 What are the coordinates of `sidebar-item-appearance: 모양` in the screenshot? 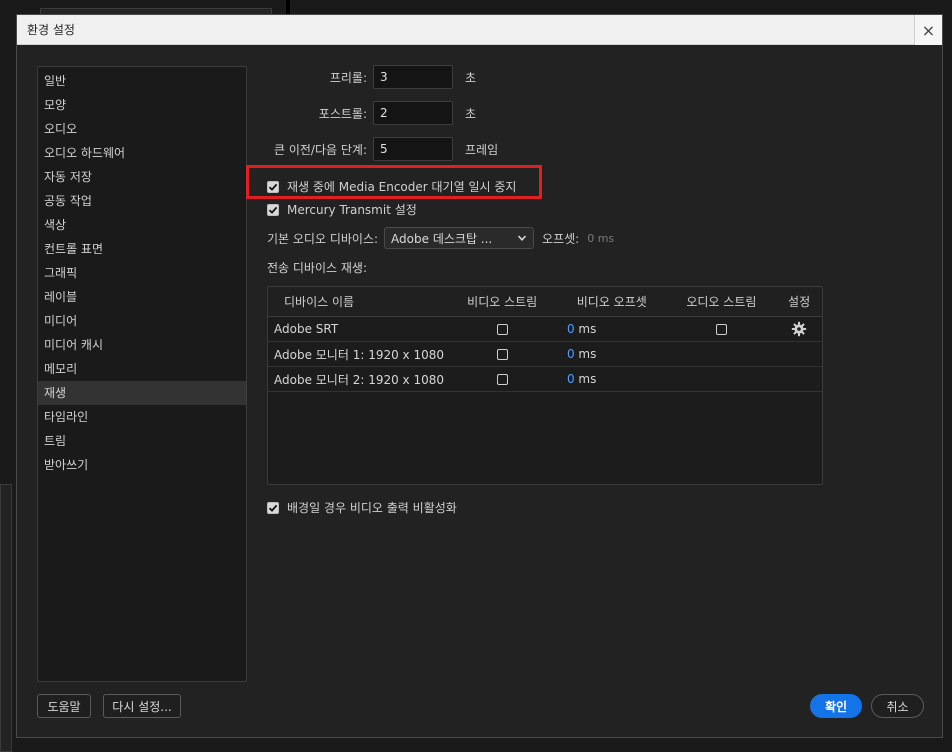 It's located at (142, 105).